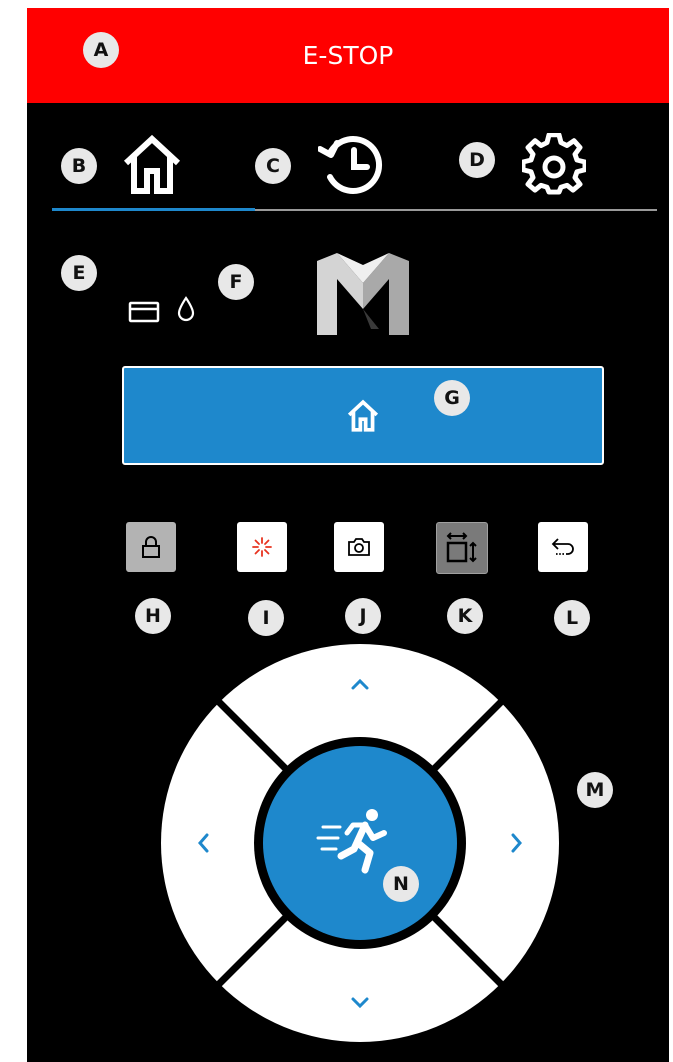 The image size is (673, 1062). What do you see at coordinates (144, 312) in the screenshot?
I see `card-icon` at bounding box center [144, 312].